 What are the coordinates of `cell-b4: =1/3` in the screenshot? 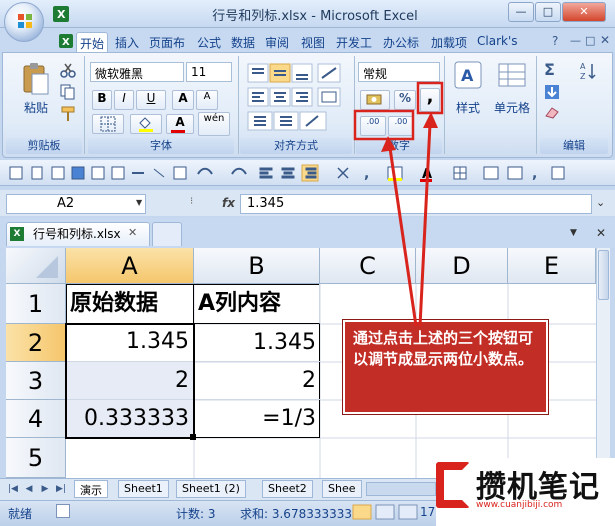 It's located at (257, 419).